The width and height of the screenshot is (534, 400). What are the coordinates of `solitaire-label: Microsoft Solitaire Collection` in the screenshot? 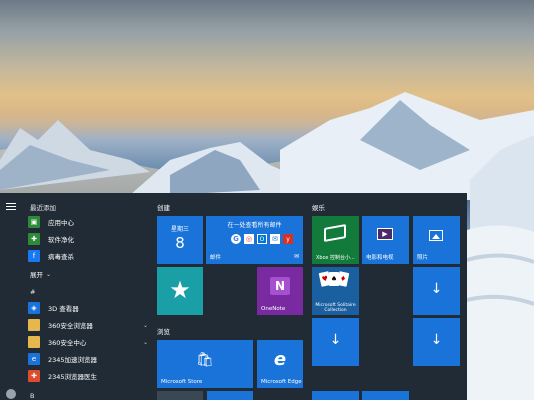 It's located at (335, 308).